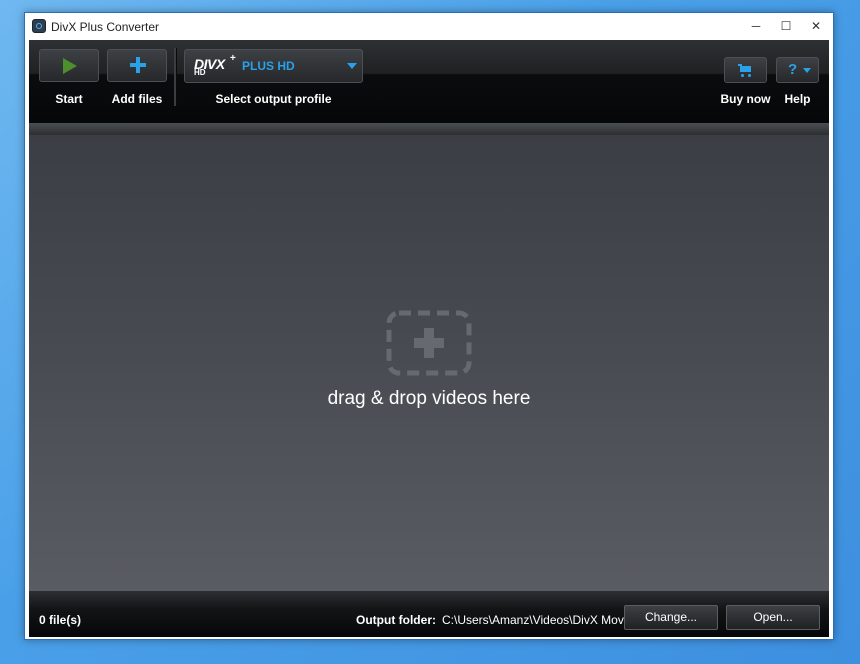 The image size is (860, 664). I want to click on start-label: Start, so click(69, 99).